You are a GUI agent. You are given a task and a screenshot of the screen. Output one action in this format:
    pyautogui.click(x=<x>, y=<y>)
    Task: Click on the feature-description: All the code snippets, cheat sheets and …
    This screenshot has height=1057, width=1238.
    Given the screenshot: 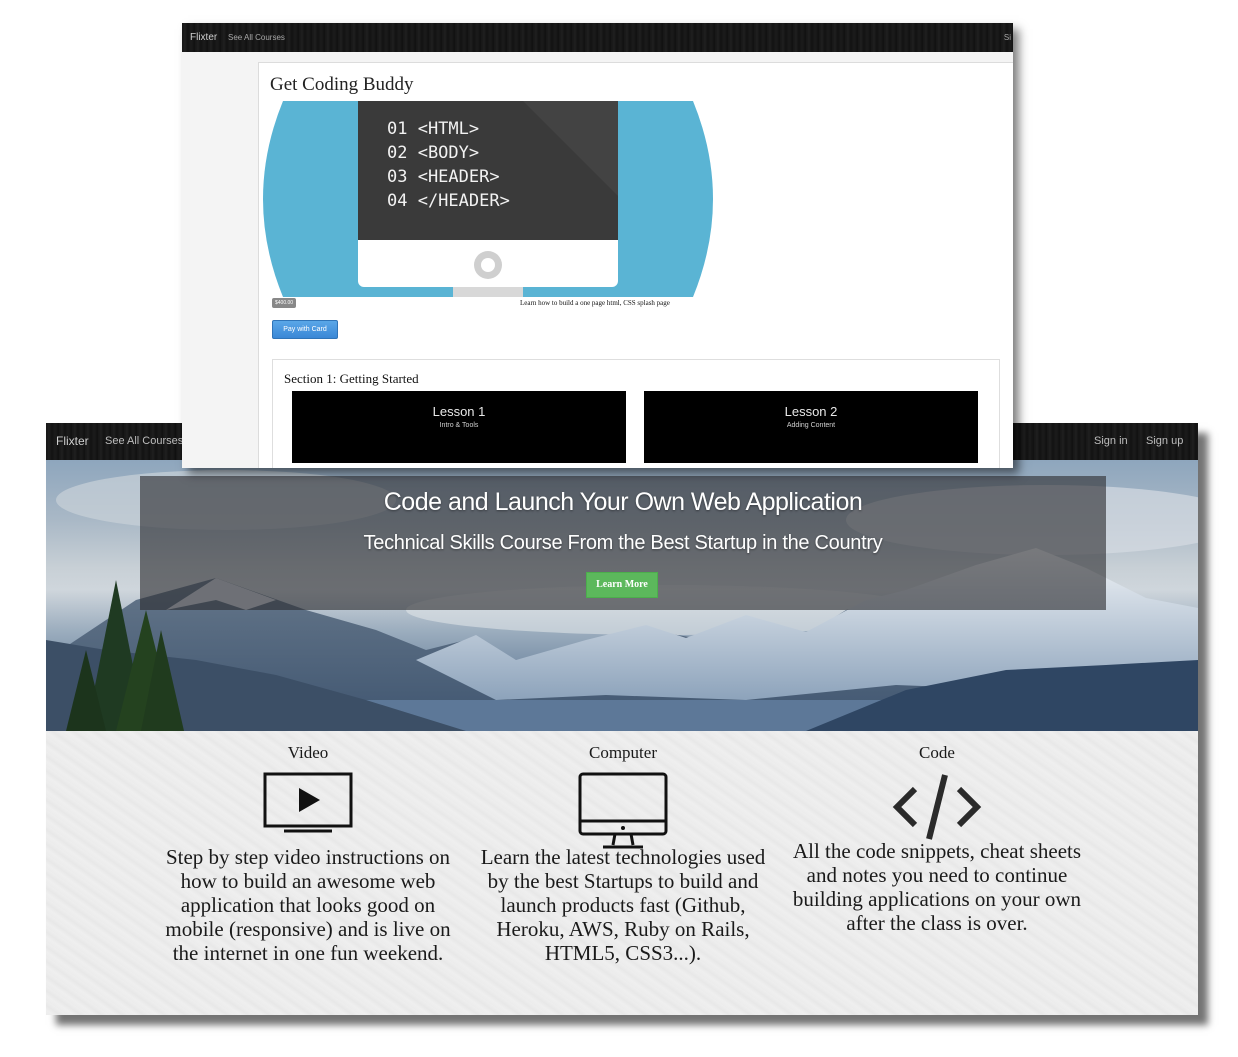 What is the action you would take?
    pyautogui.click(x=937, y=887)
    